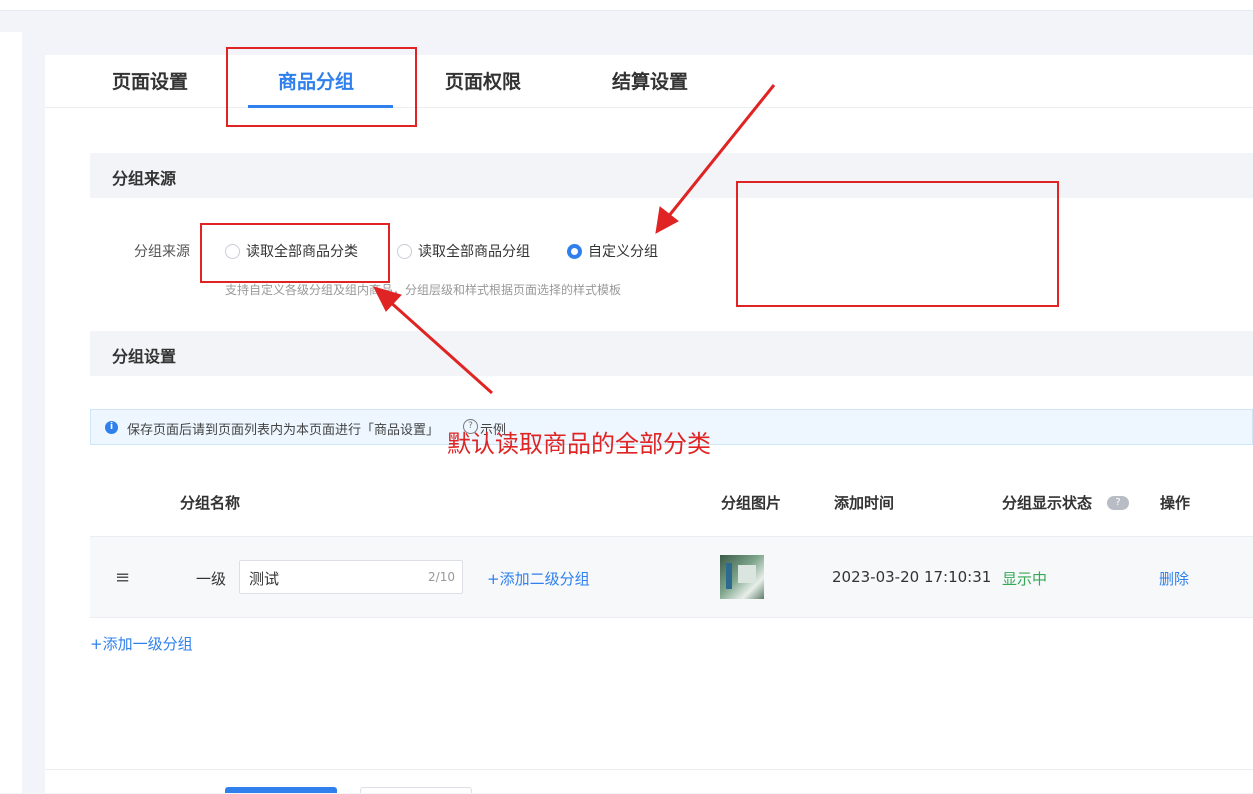 This screenshot has width=1253, height=794. Describe the element at coordinates (141, 643) in the screenshot. I see `add-top-group-link: +添加一级分组` at that location.